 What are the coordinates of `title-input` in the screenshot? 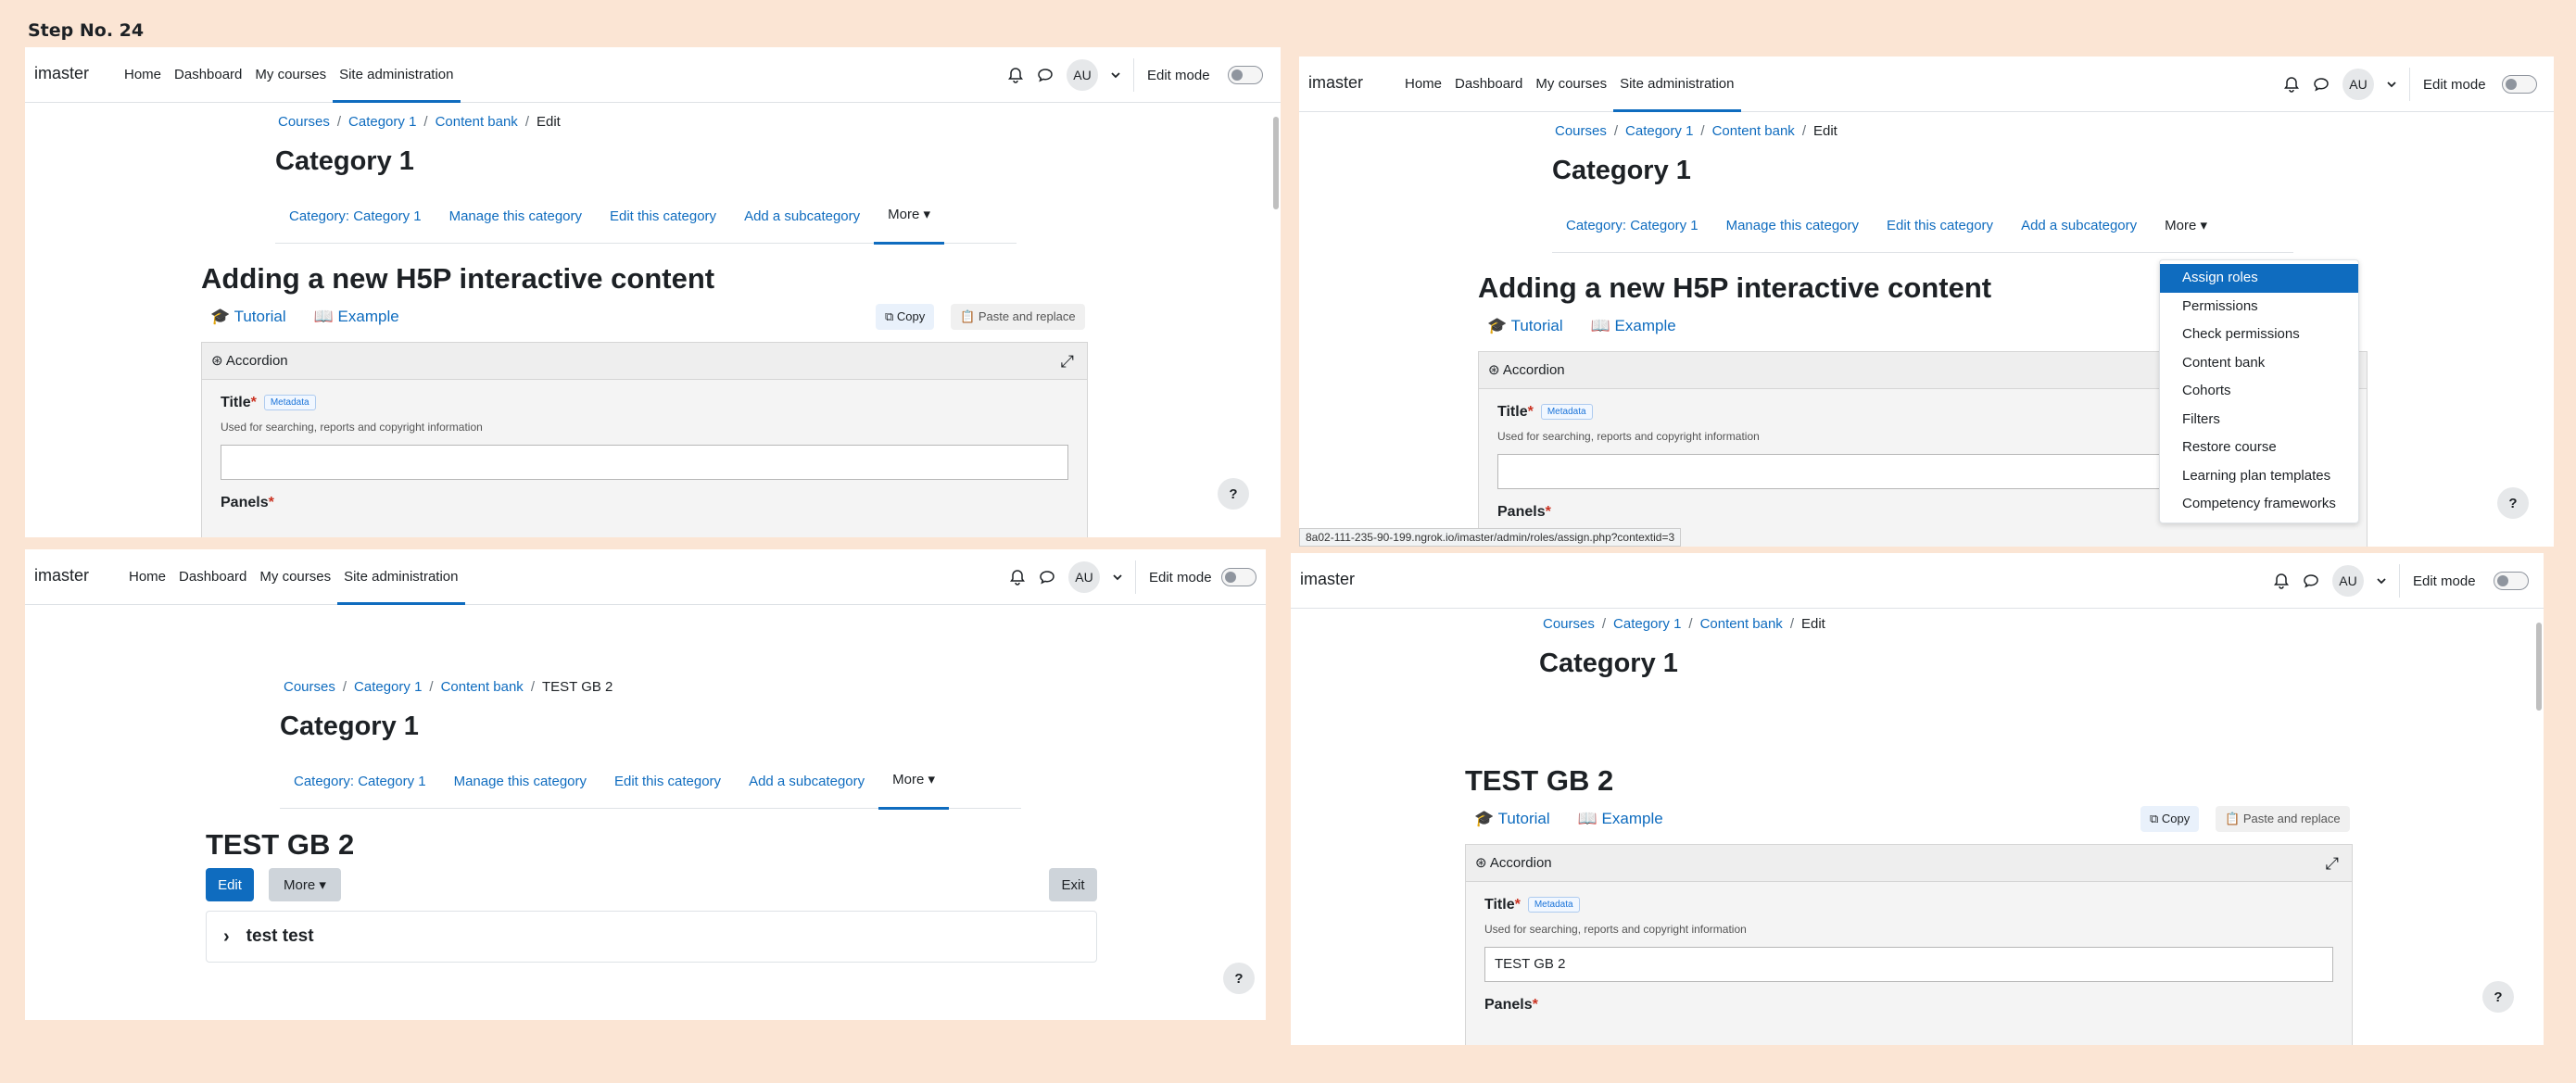 It's located at (644, 462).